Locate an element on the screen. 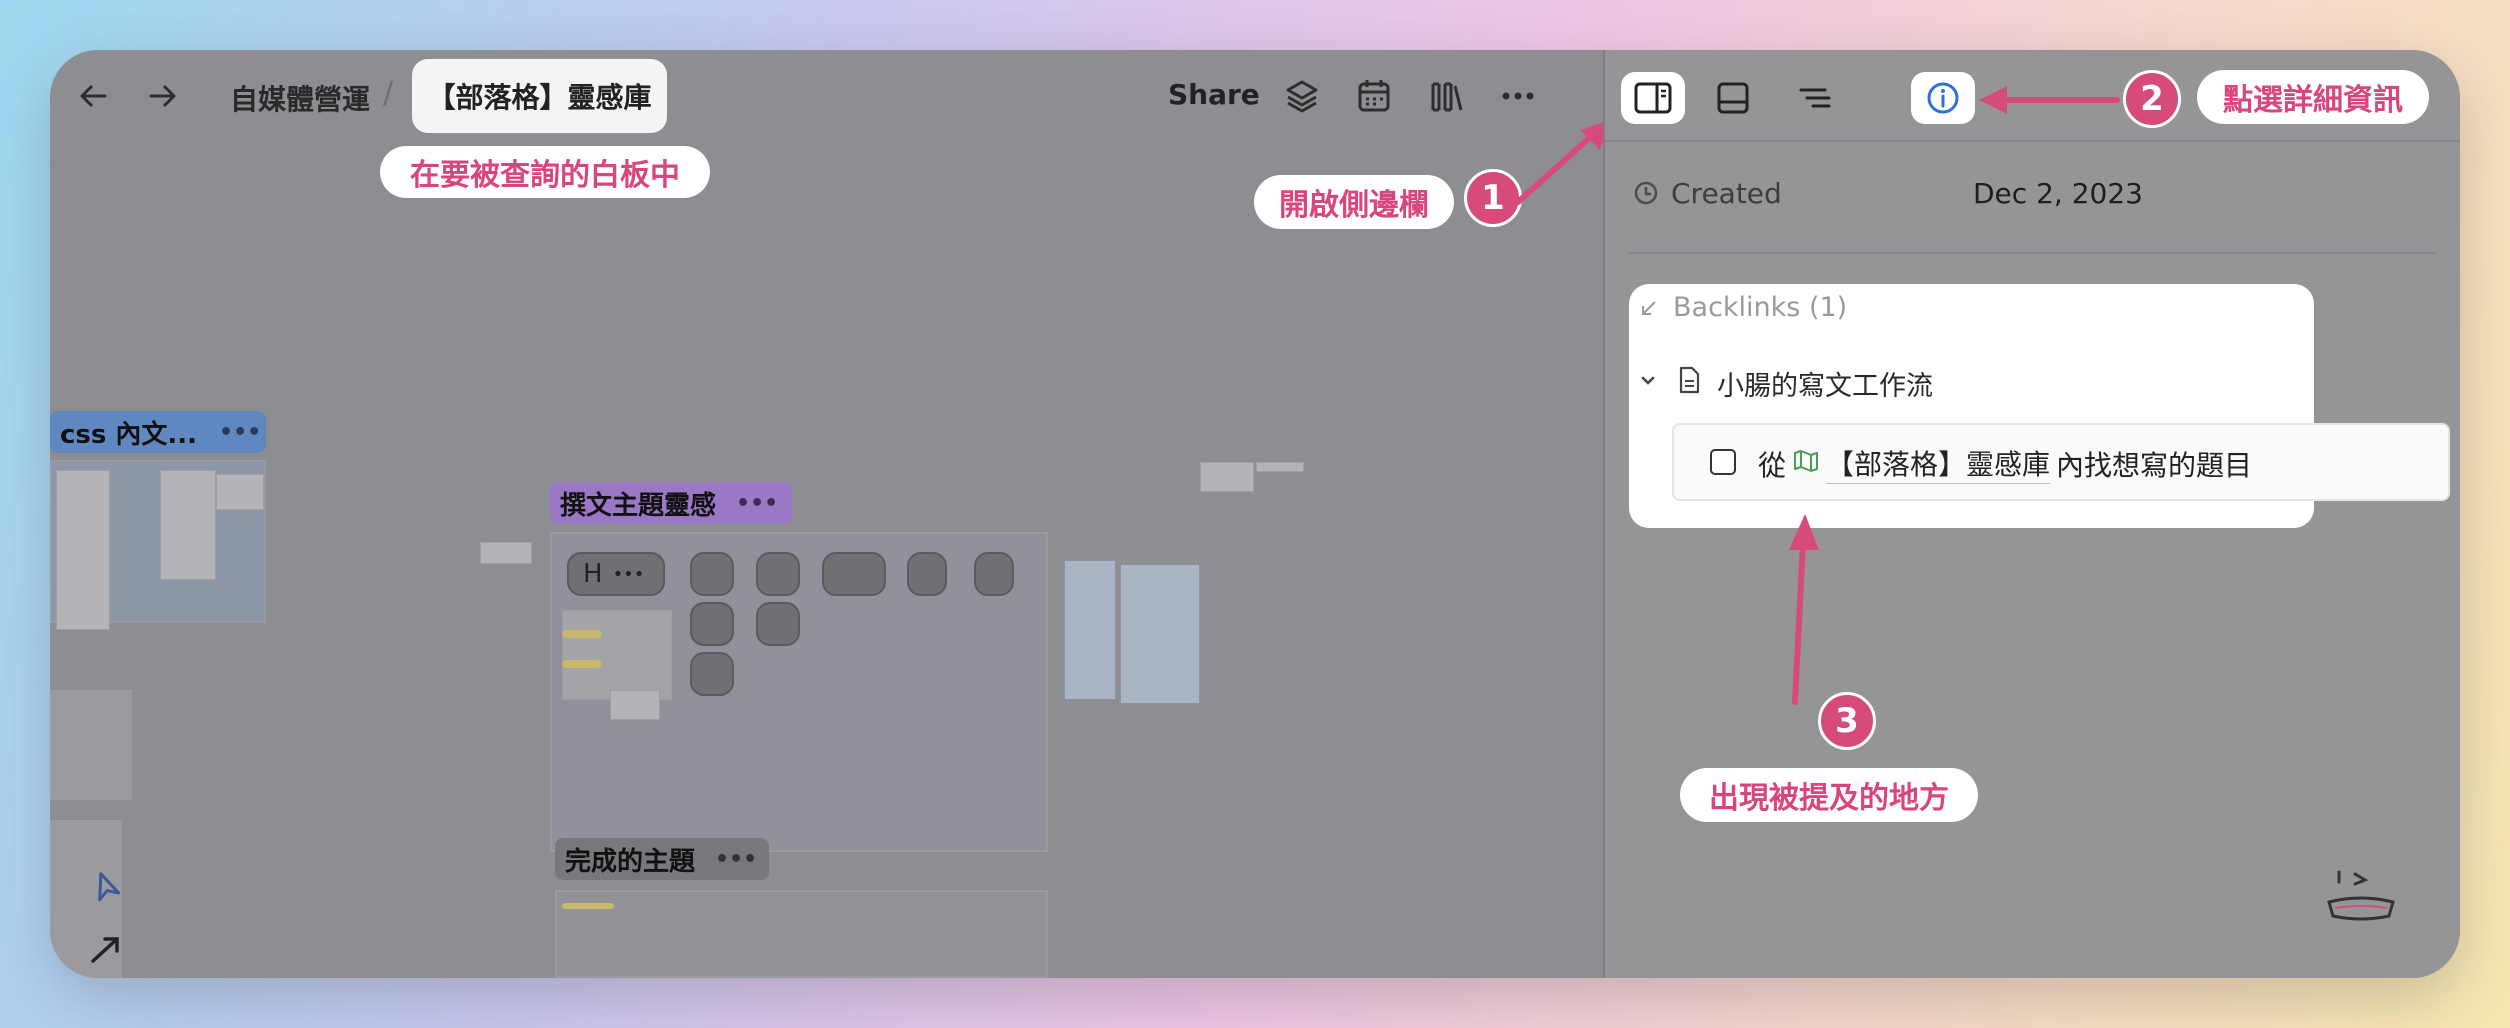 This screenshot has height=1028, width=2510. sidebar-toggle-icon is located at coordinates (1653, 98).